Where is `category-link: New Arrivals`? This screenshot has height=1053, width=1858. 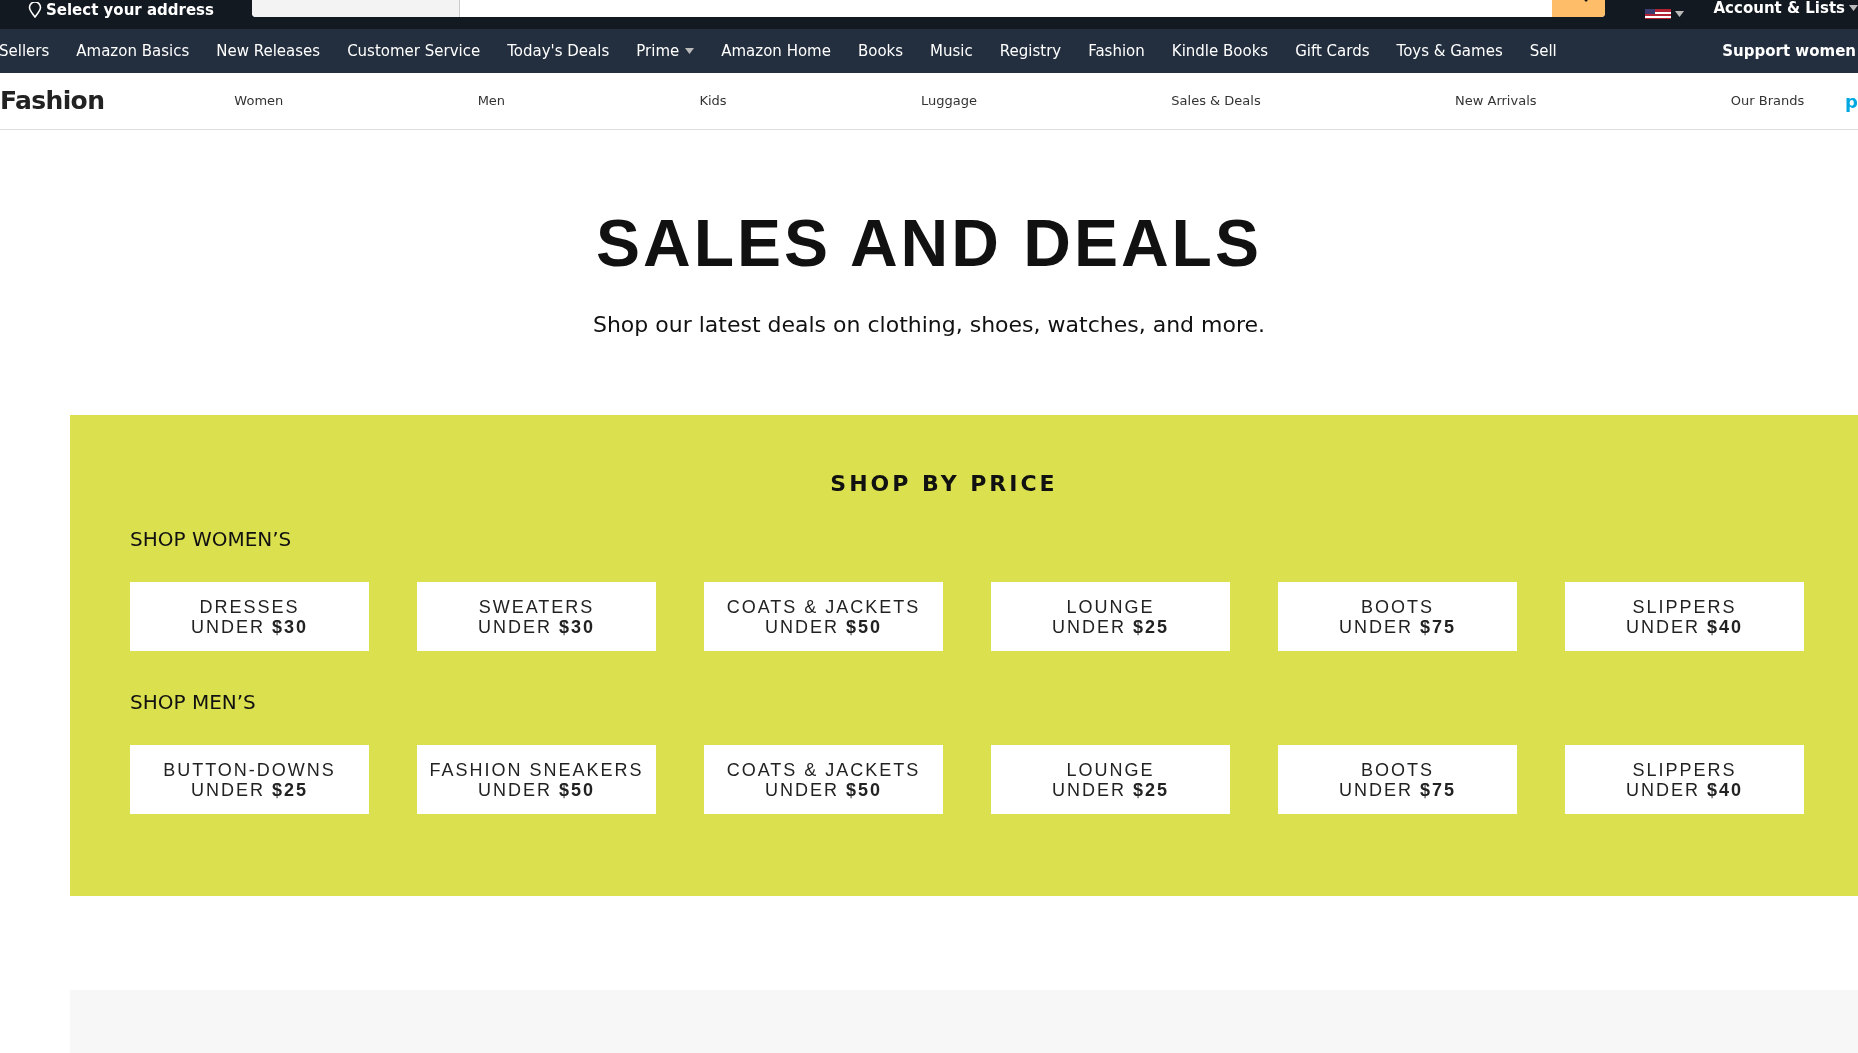 category-link: New Arrivals is located at coordinates (1496, 101).